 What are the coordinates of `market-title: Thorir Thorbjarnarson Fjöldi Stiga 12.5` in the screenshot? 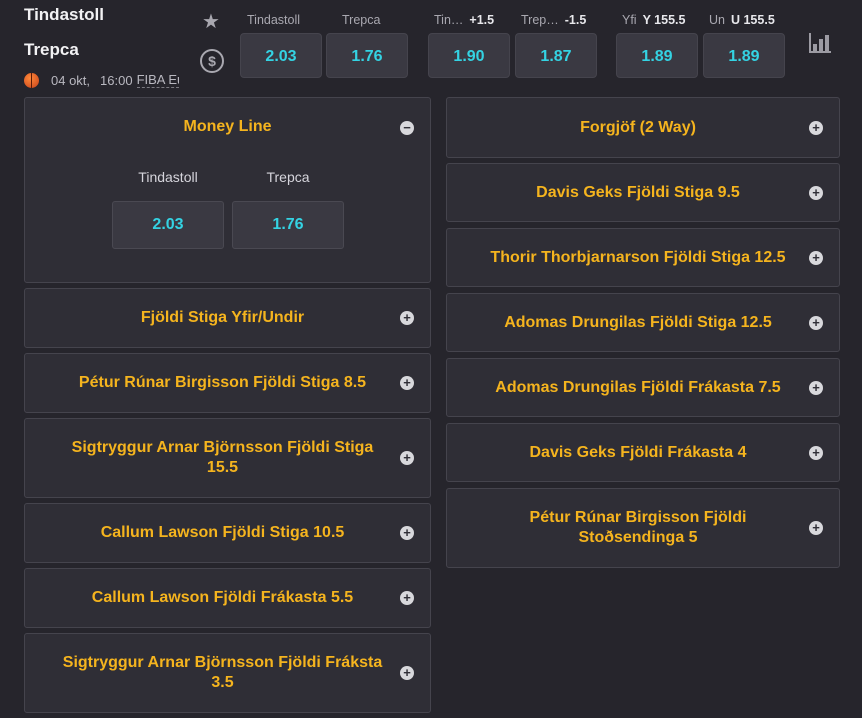 It's located at (638, 257).